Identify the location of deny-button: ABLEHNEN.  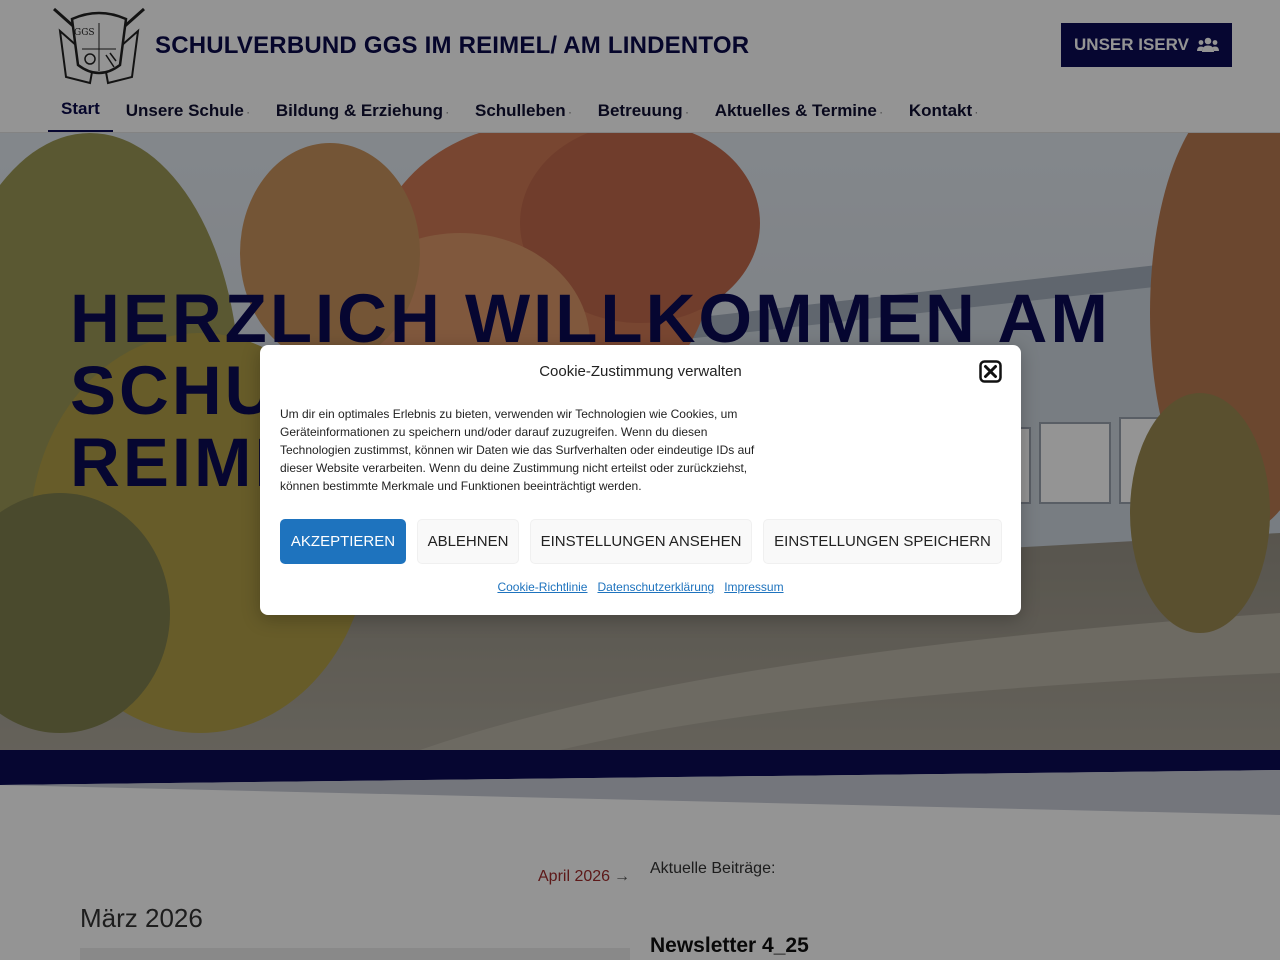
(468, 541).